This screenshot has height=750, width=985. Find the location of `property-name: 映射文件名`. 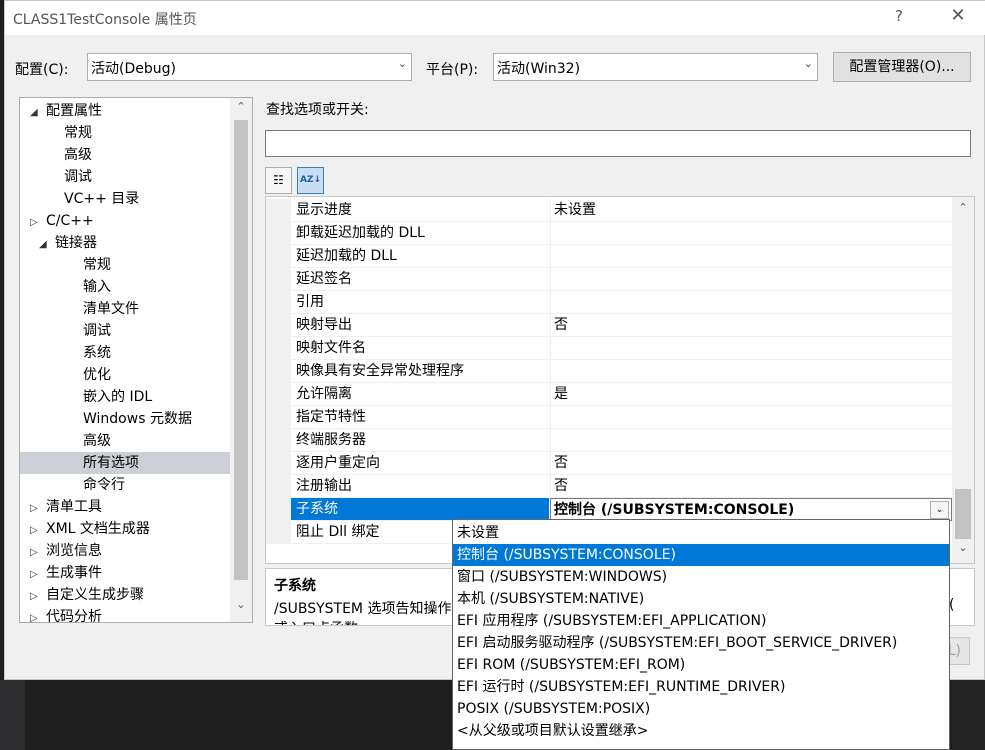

property-name: 映射文件名 is located at coordinates (420, 348).